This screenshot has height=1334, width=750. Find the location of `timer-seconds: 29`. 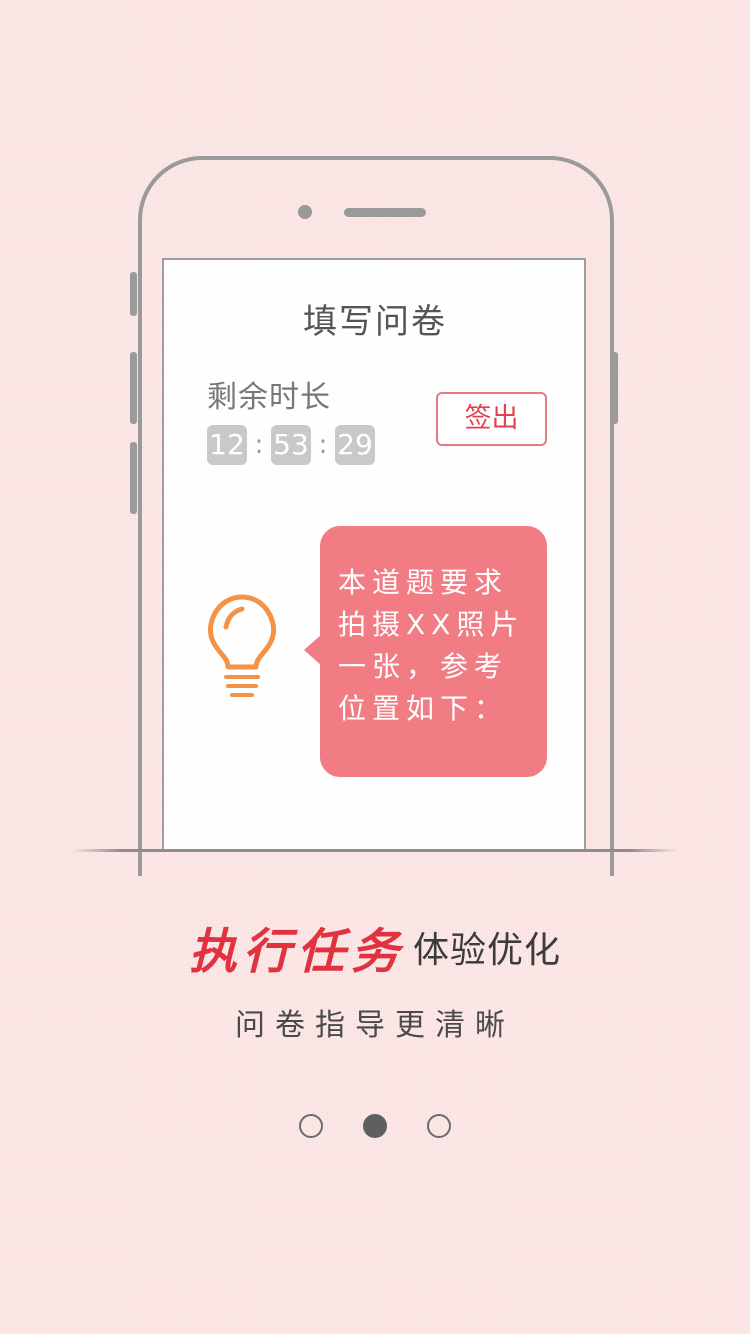

timer-seconds: 29 is located at coordinates (355, 445).